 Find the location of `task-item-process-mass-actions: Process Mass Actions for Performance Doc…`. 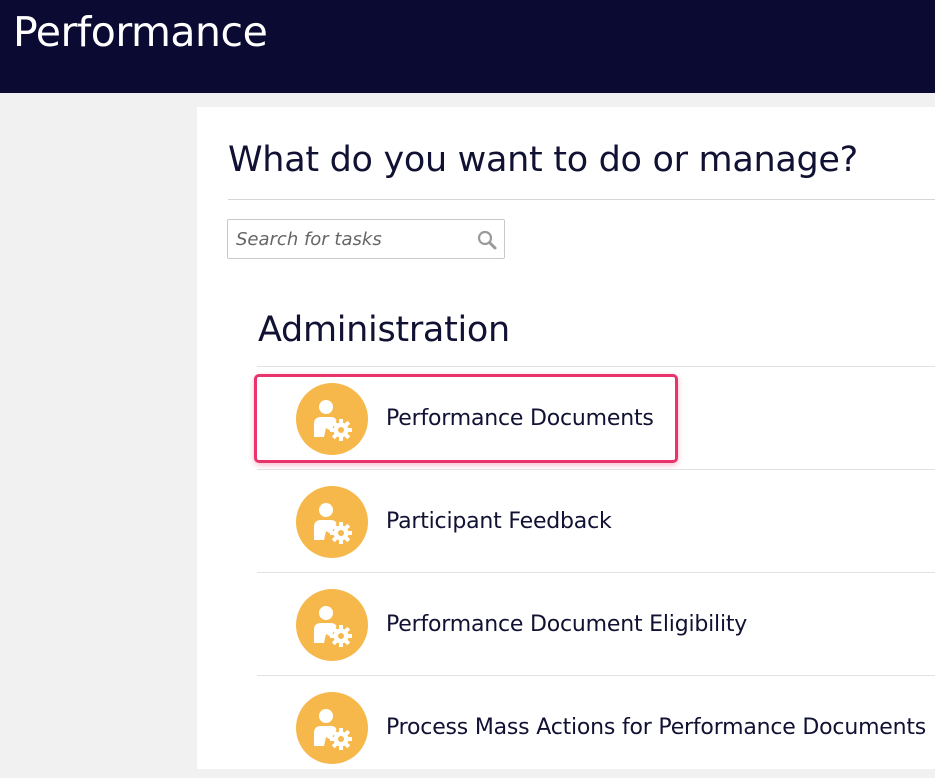

task-item-process-mass-actions: Process Mass Actions for Performance Doc… is located at coordinates (596, 726).